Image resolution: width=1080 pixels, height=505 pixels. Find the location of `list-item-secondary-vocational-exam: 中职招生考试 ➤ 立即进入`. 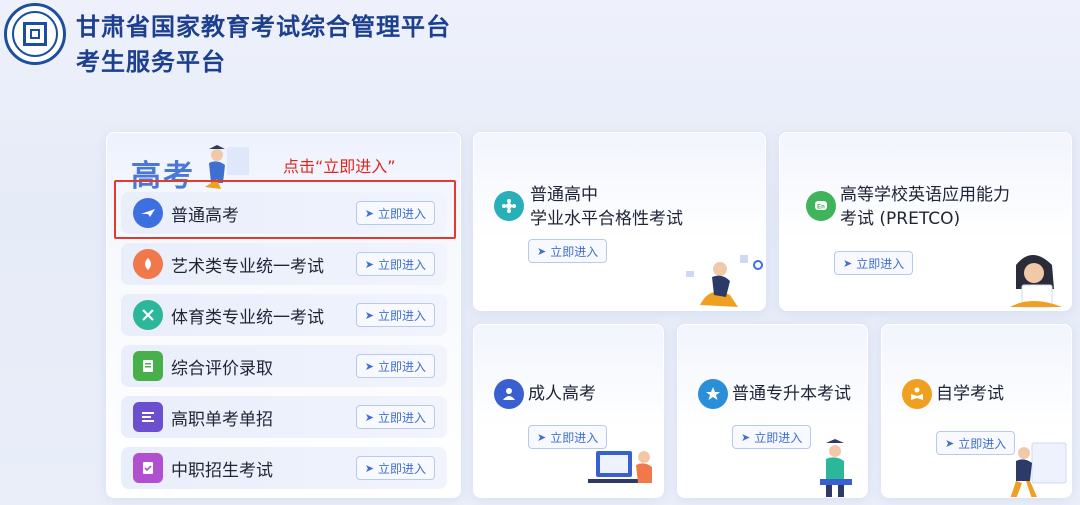

list-item-secondary-vocational-exam: 中职招生考试 ➤ 立即进入 is located at coordinates (284, 468).